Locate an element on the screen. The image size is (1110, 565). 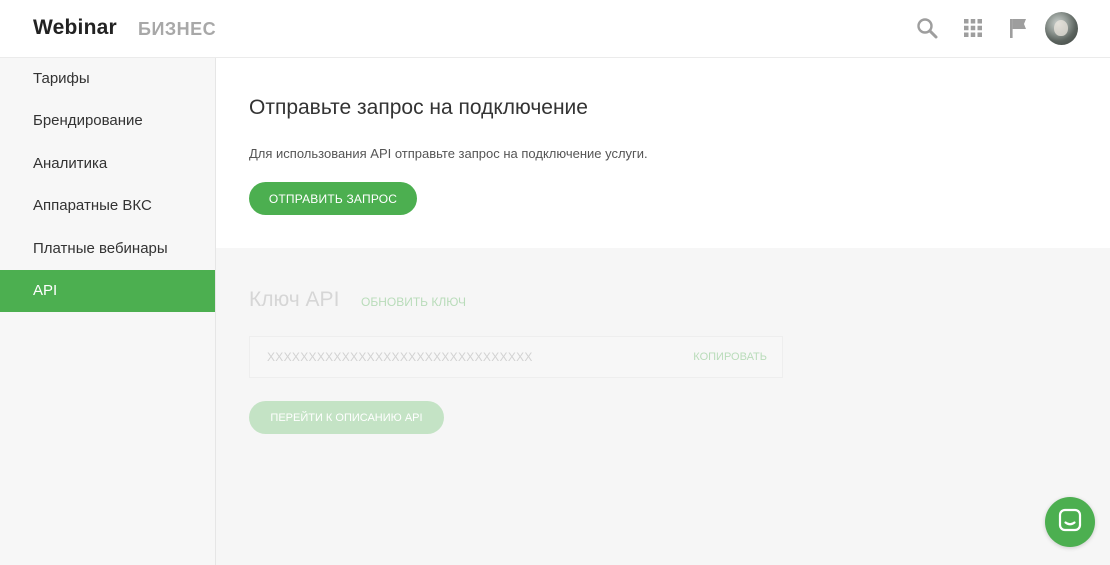
page-title: Отправьте запрос на подключение is located at coordinates (418, 107).